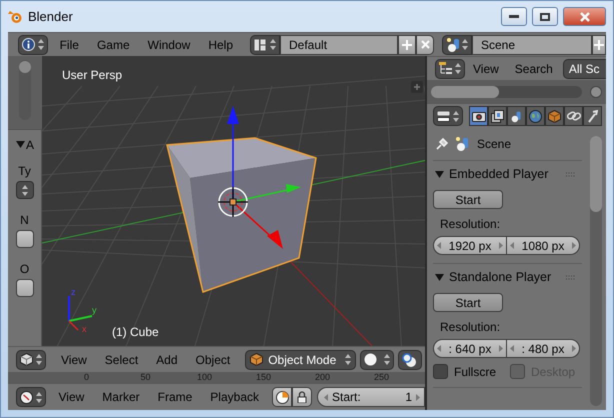 This screenshot has width=614, height=418. I want to click on collapse-triangle-icon, so click(20, 145).